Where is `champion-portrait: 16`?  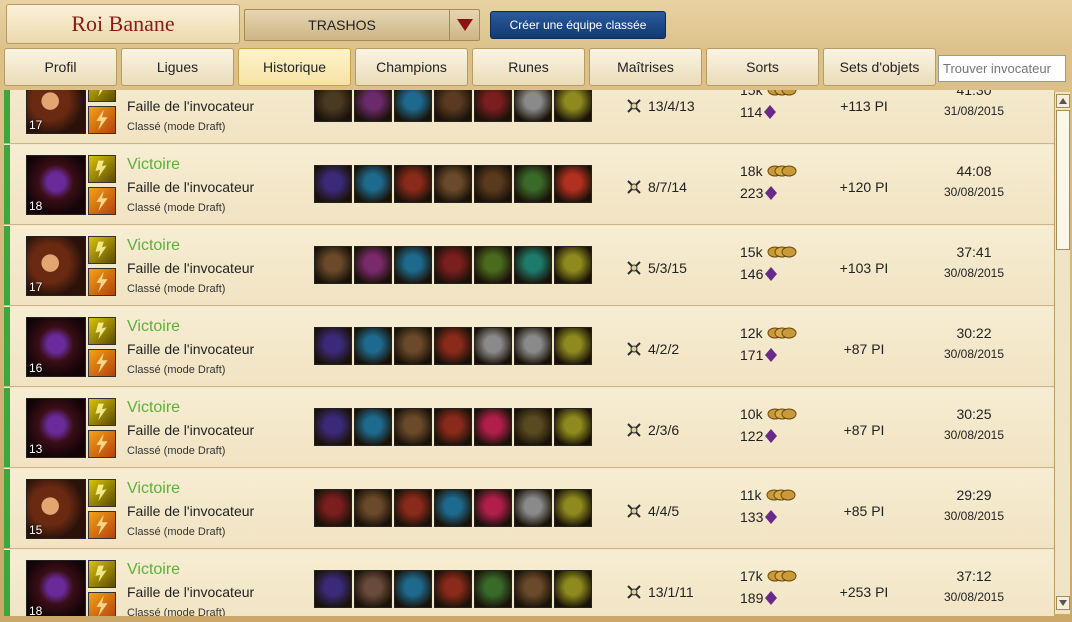 champion-portrait: 16 is located at coordinates (56, 347).